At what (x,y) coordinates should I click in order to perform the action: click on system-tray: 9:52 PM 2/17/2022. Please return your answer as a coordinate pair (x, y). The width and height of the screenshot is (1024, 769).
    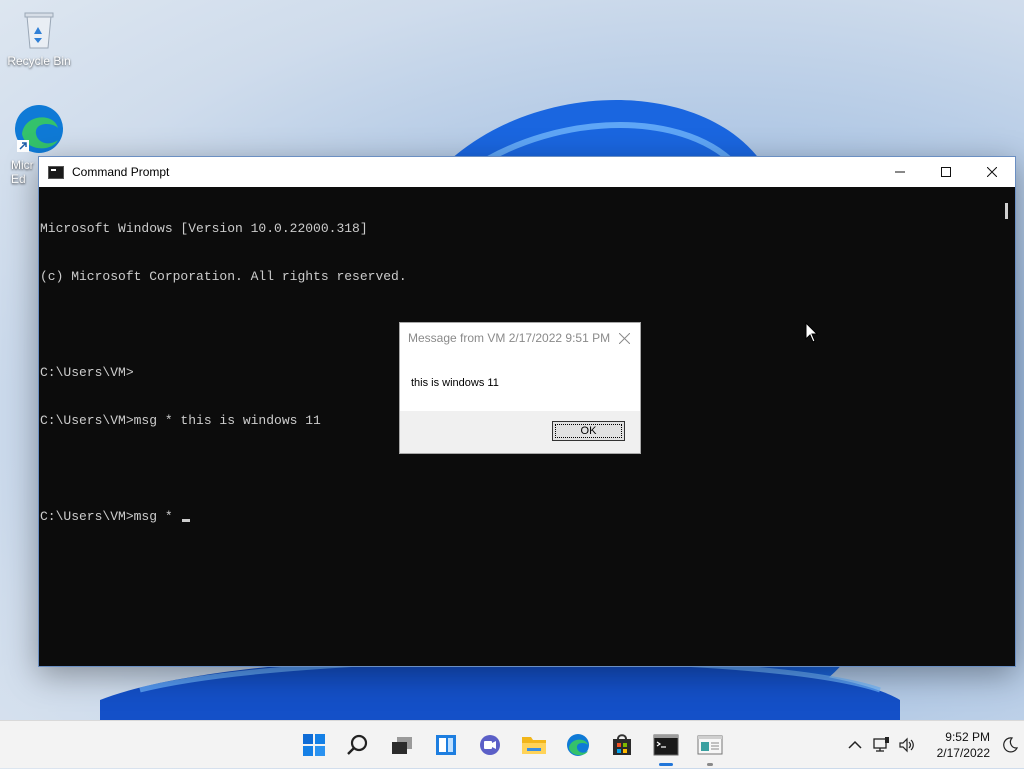
    Looking at the image, I should click on (933, 745).